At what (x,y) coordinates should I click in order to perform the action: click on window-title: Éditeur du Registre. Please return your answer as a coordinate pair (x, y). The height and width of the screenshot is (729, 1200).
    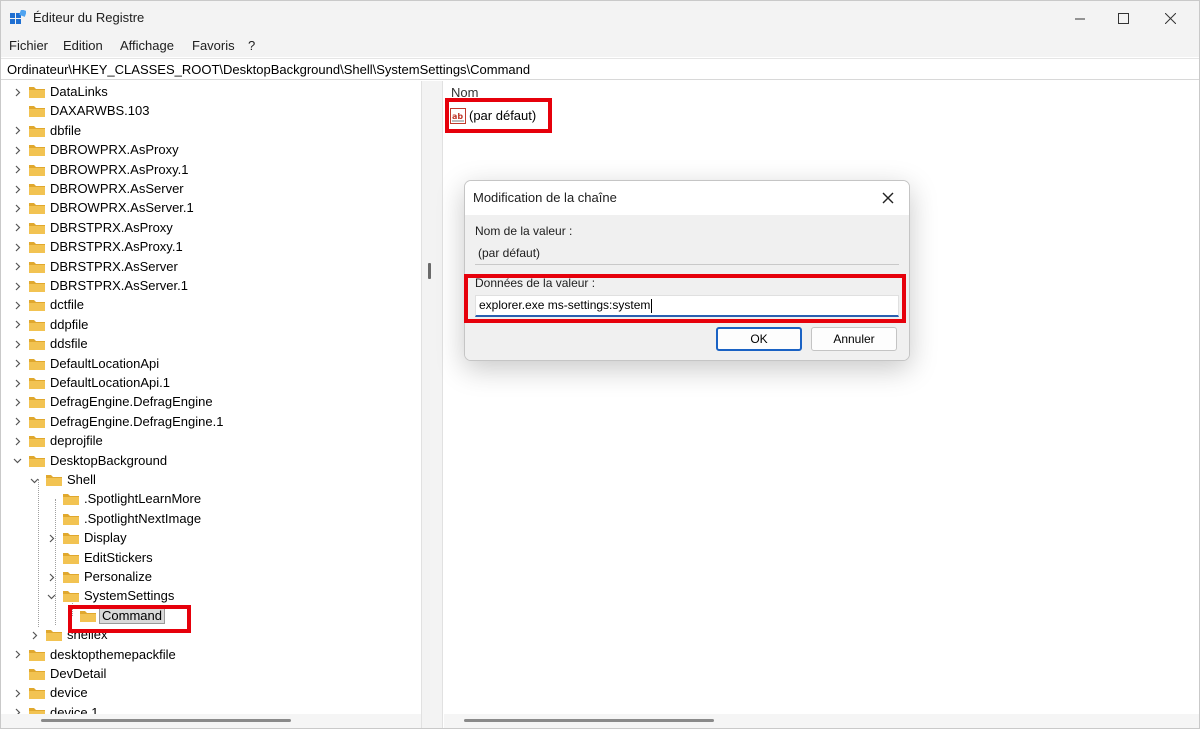
    Looking at the image, I should click on (89, 17).